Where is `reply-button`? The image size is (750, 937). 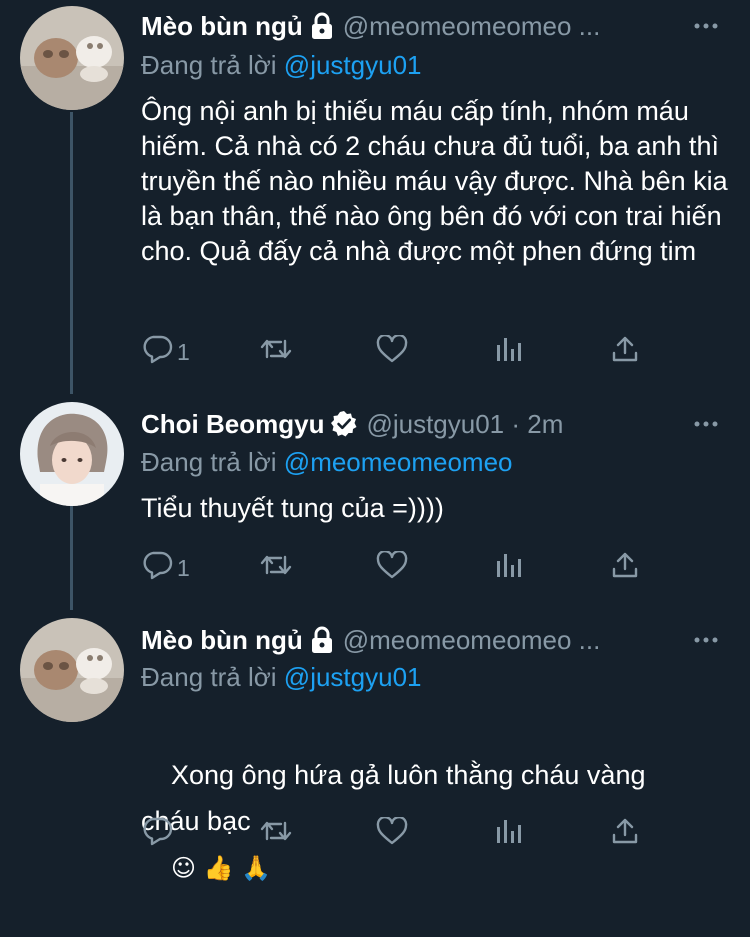 reply-button is located at coordinates (171, 834).